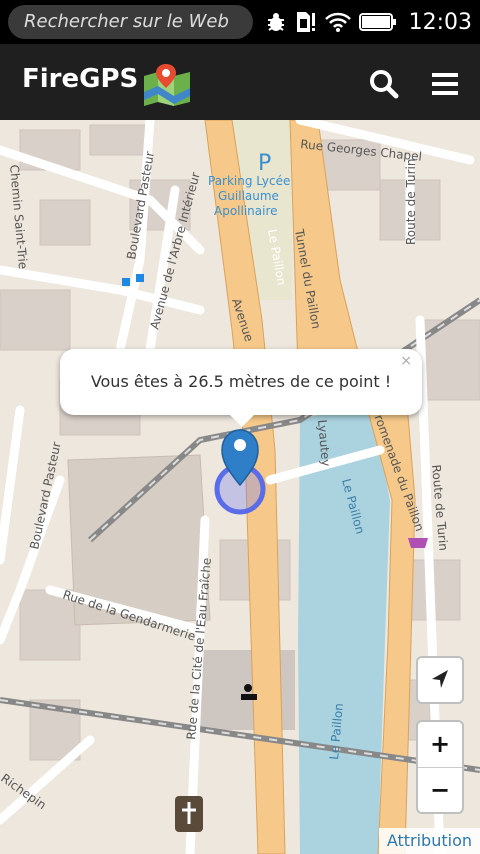  I want to click on web-search-bar: Rechercher sur le Web, so click(130, 22).